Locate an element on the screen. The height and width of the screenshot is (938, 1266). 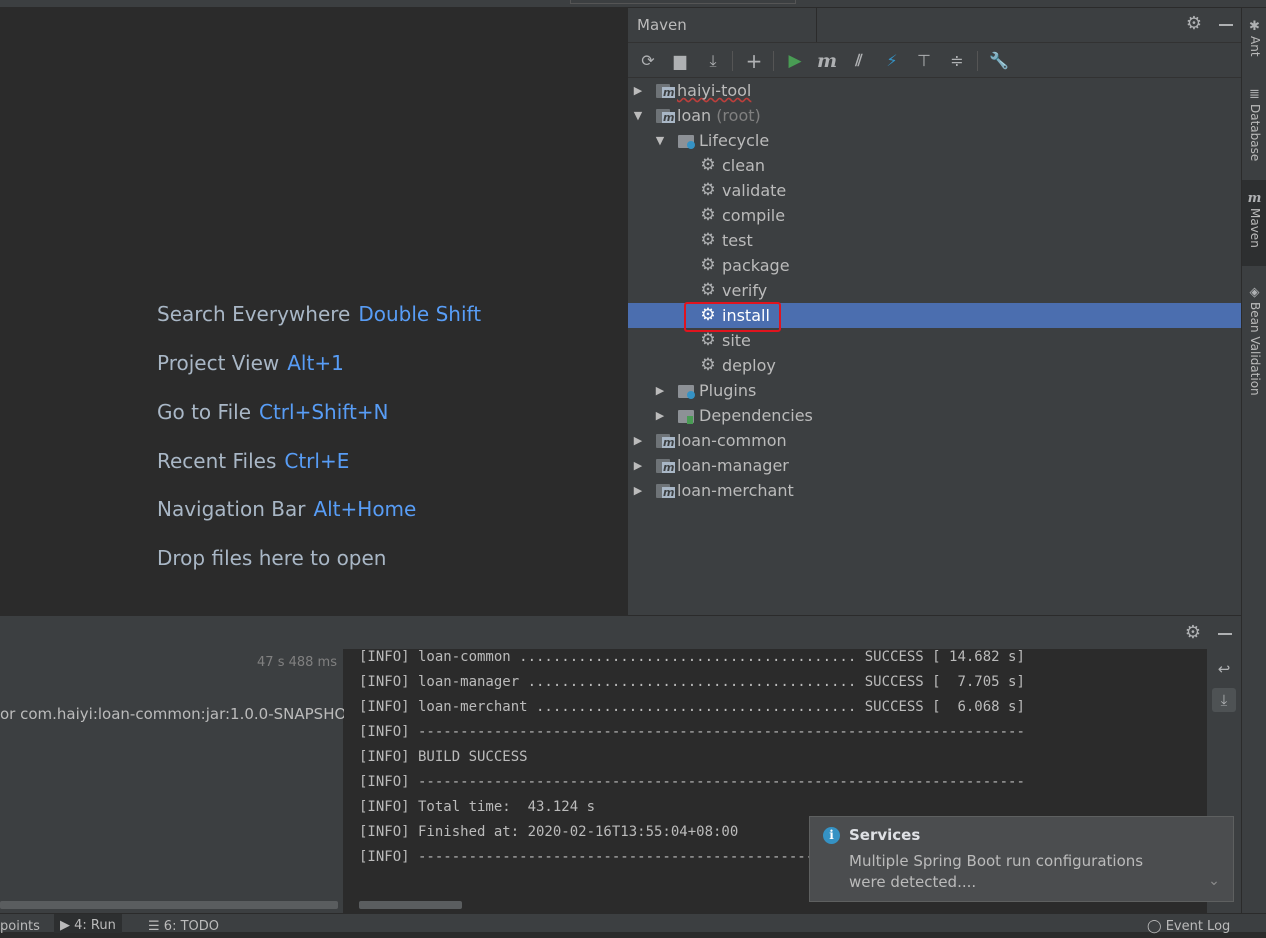
tab-database: ≣ Database is located at coordinates (1254, 123).